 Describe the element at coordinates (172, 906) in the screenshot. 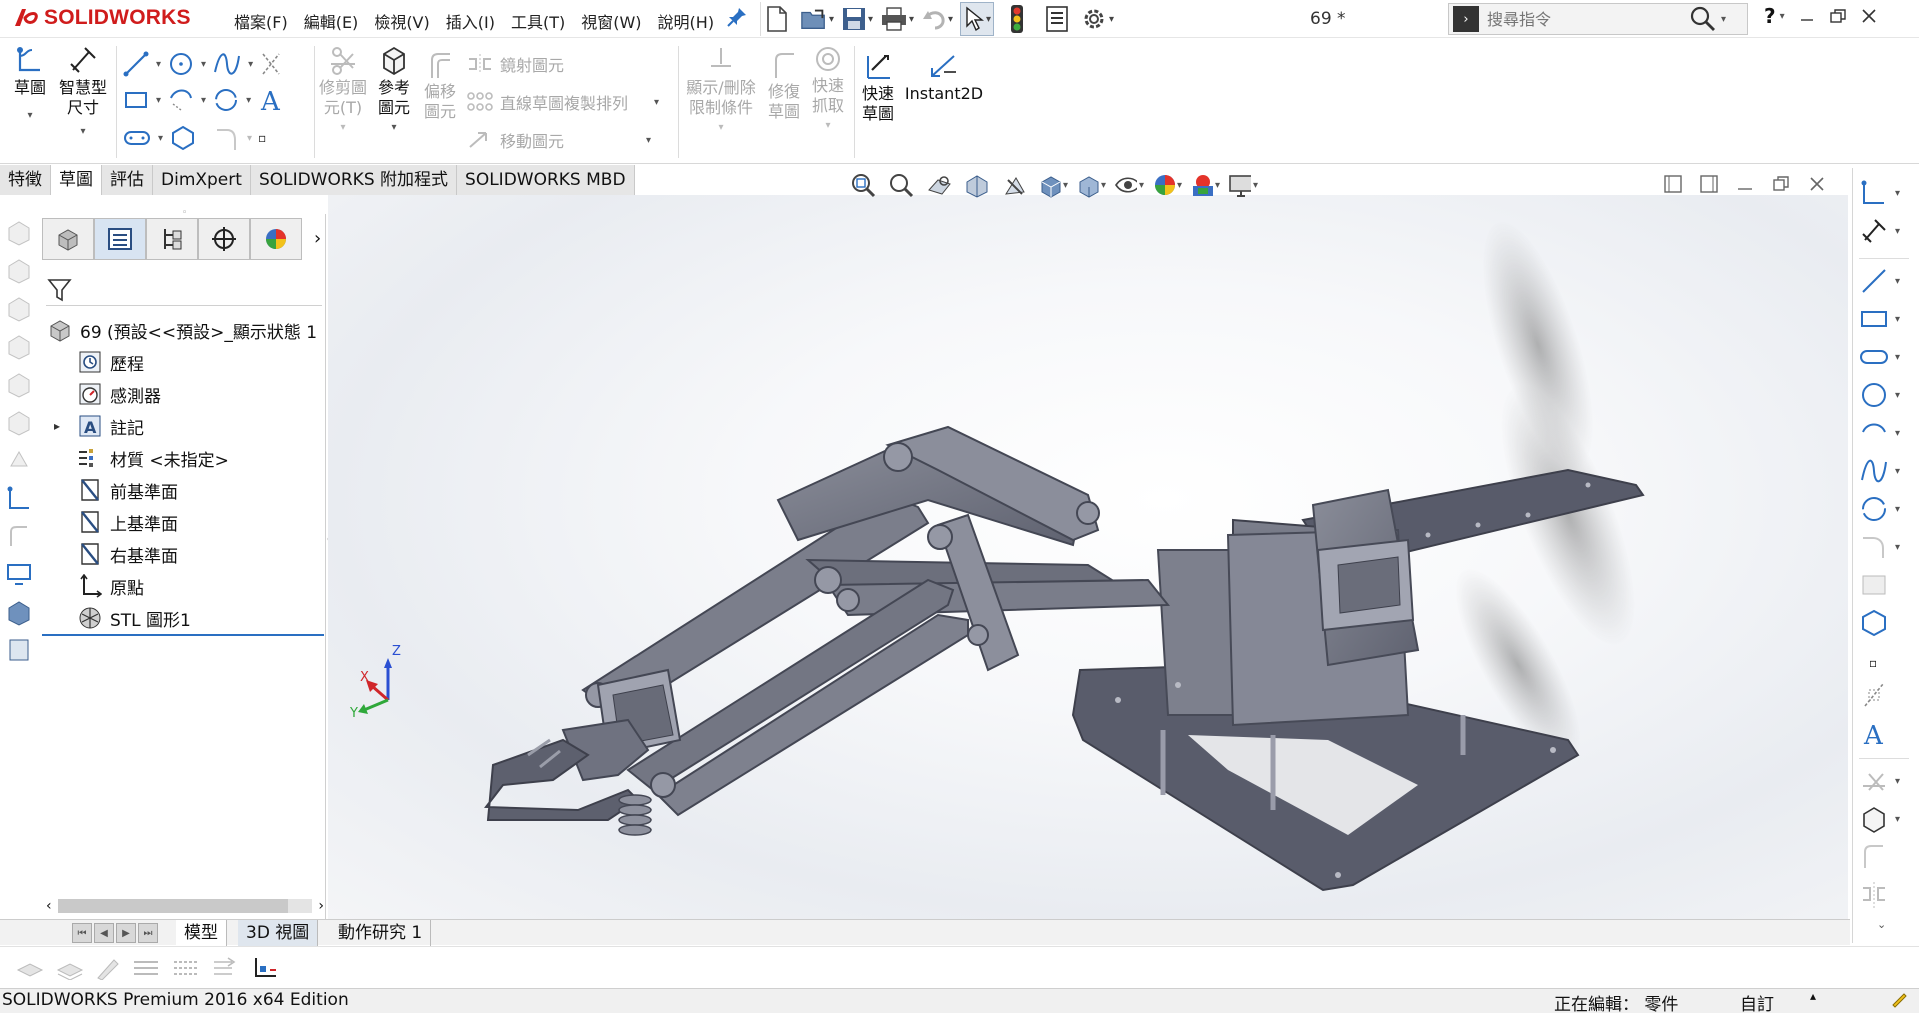

I see `scroll-thumb` at that location.